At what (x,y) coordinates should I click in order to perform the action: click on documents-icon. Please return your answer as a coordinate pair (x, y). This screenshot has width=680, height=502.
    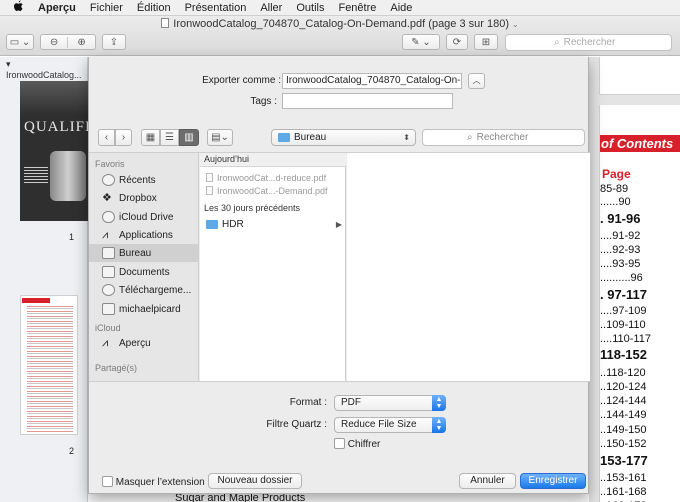
    Looking at the image, I should click on (108, 272).